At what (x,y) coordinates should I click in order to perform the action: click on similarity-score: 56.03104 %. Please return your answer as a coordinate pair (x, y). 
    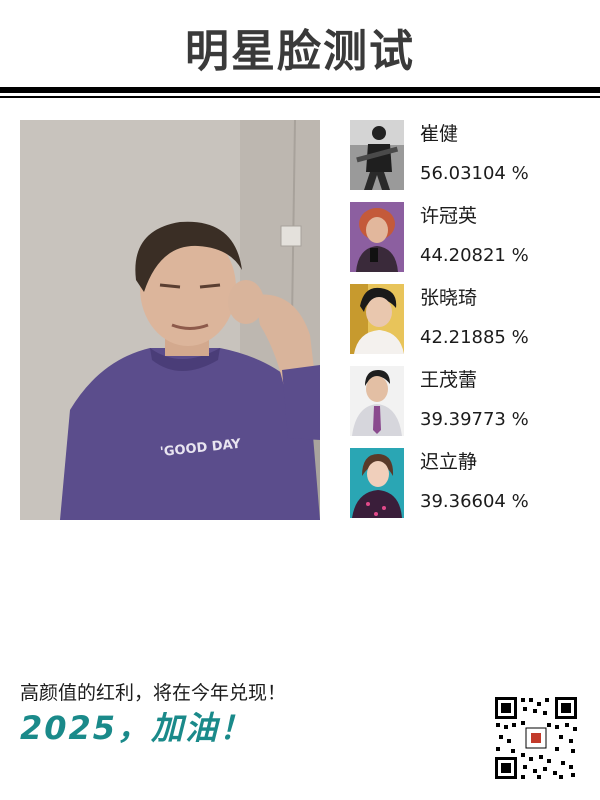
    Looking at the image, I should click on (474, 173).